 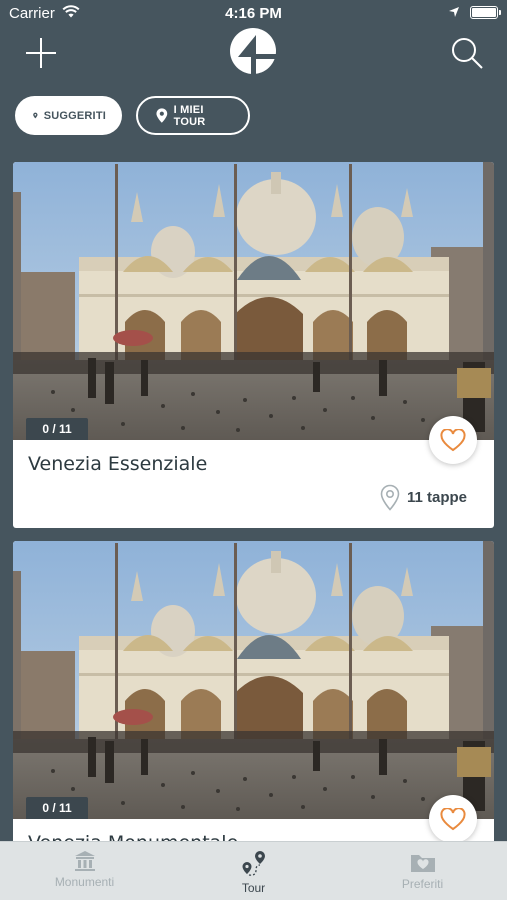 What do you see at coordinates (467, 53) in the screenshot?
I see `search-icon` at bounding box center [467, 53].